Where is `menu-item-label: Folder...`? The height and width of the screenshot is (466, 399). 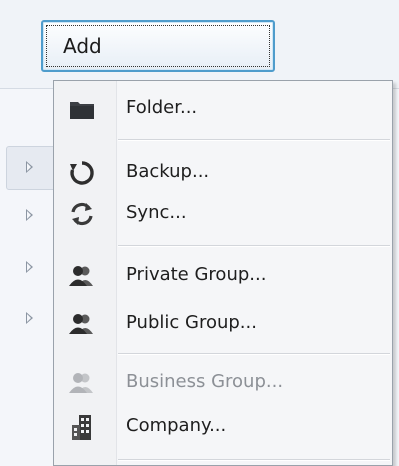
menu-item-label: Folder... is located at coordinates (162, 107).